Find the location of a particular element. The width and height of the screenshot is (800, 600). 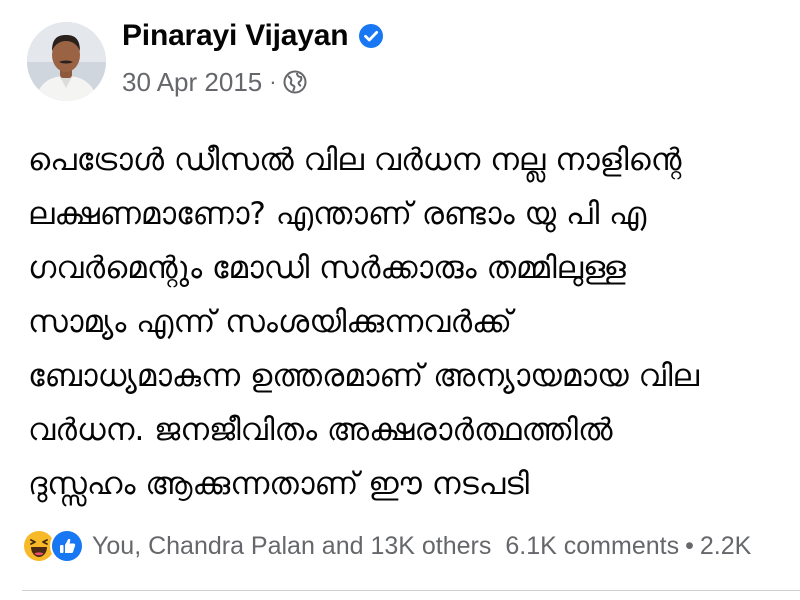

post-text-line: ലക്ഷണമാണോ? എന്താണ് രണ്ടാം യു പി എ is located at coordinates (337, 214).